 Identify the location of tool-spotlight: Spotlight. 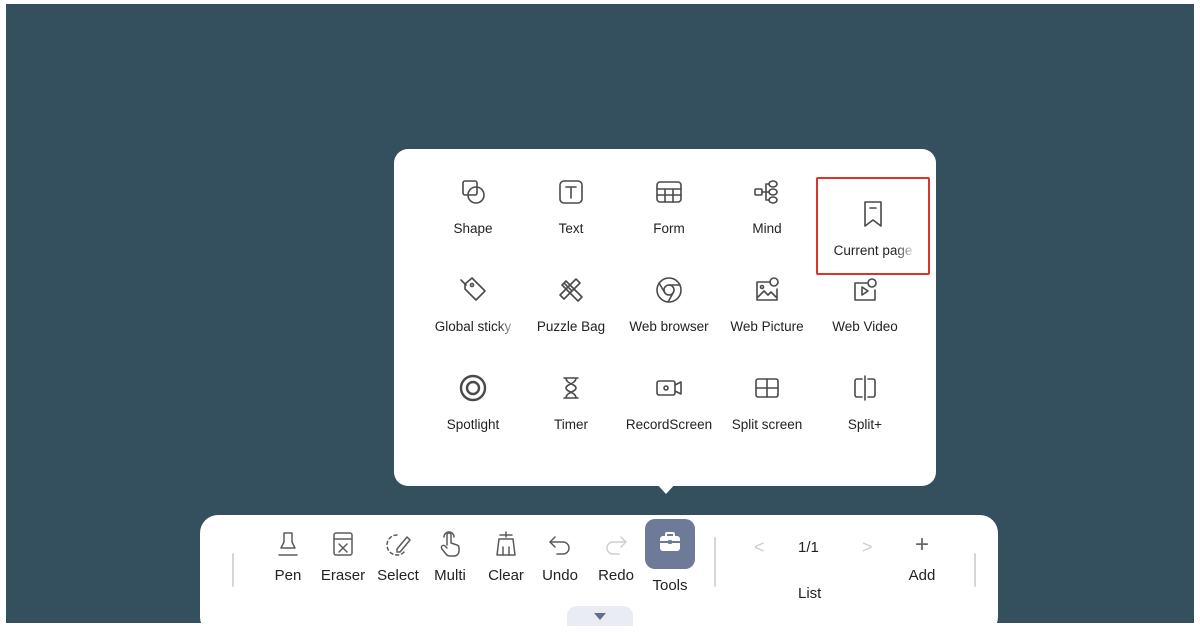
(473, 396).